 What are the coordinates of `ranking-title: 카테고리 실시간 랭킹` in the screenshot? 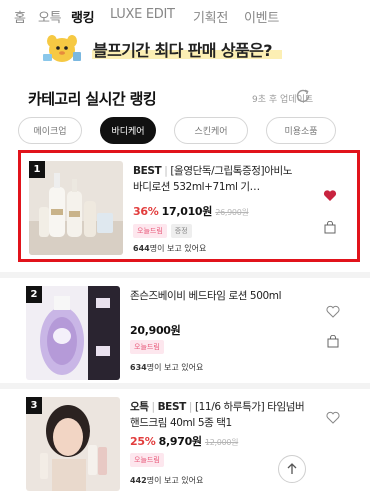 It's located at (92, 99).